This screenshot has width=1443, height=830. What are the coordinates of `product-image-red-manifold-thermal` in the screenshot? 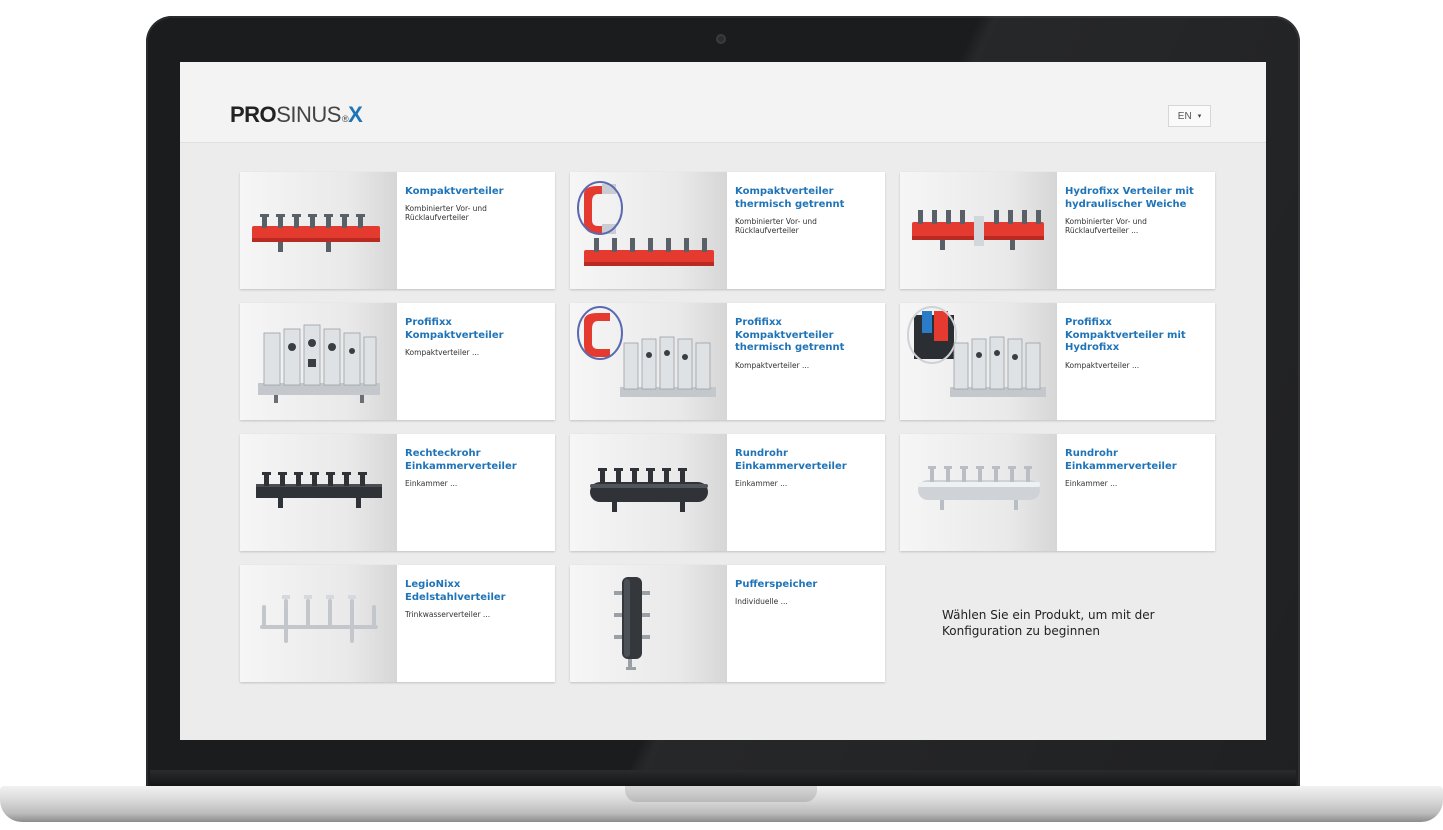 It's located at (648, 230).